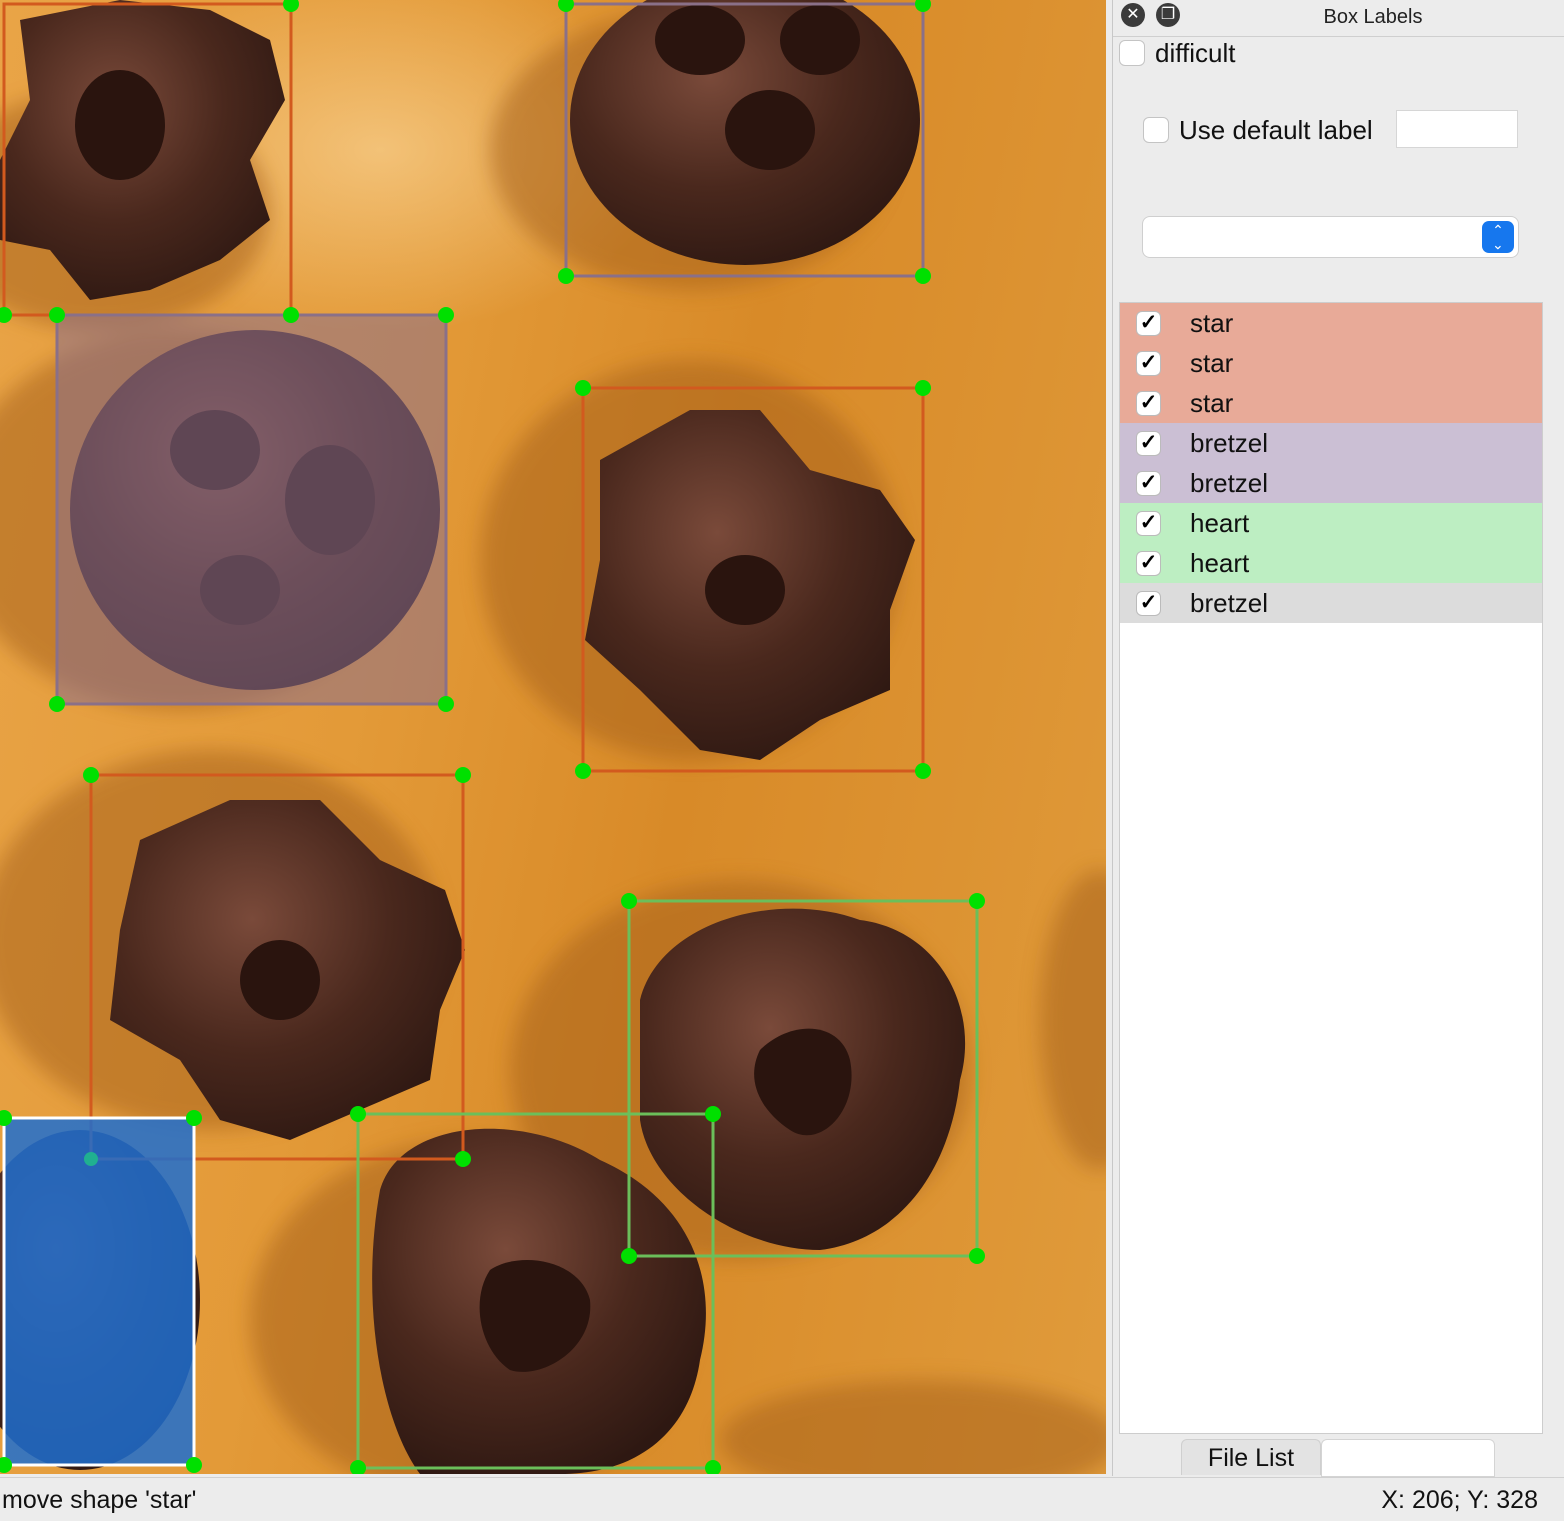 The height and width of the screenshot is (1521, 1564). I want to click on cursor-coordinates: X: 206; Y: 328, so click(1459, 1500).